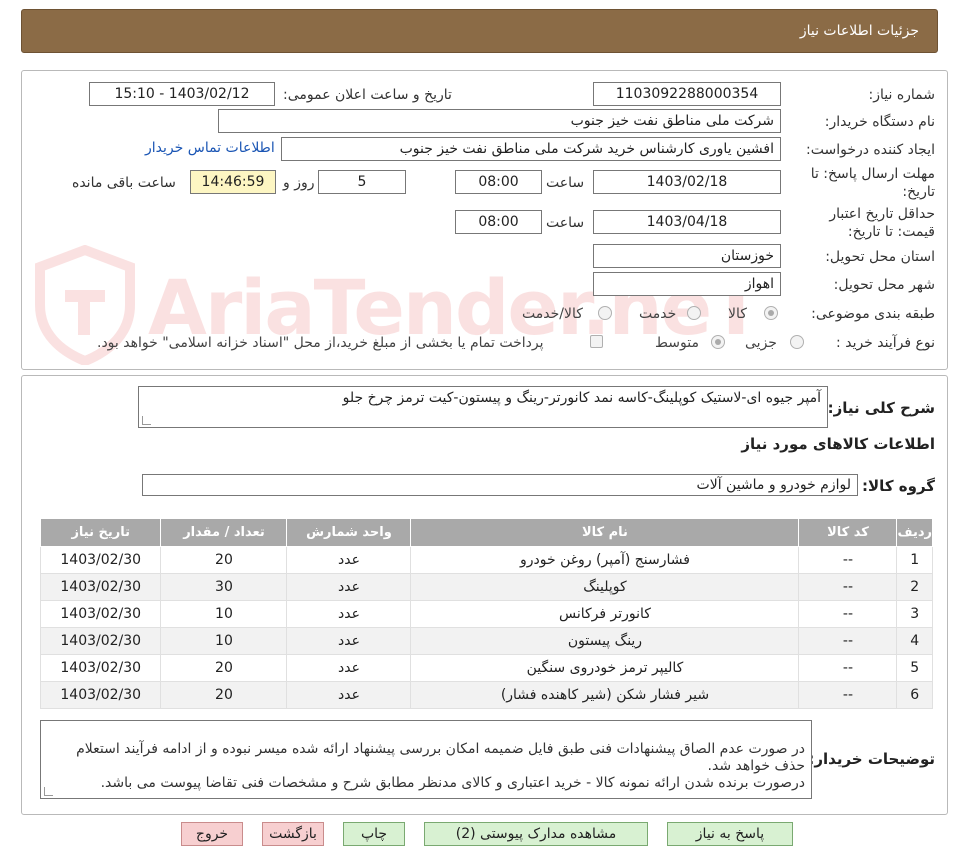 This screenshot has height=868, width=953. I want to click on back-button: بازگشت, so click(293, 834).